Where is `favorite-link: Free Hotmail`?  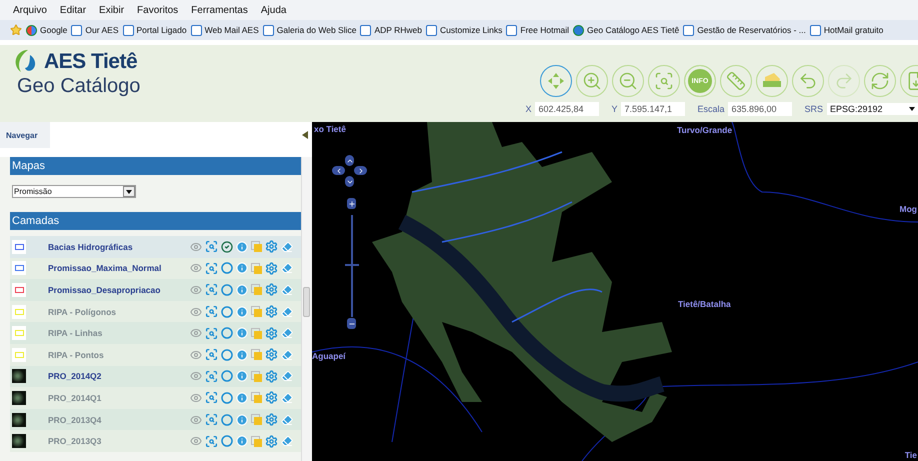
favorite-link: Free Hotmail is located at coordinates (538, 30).